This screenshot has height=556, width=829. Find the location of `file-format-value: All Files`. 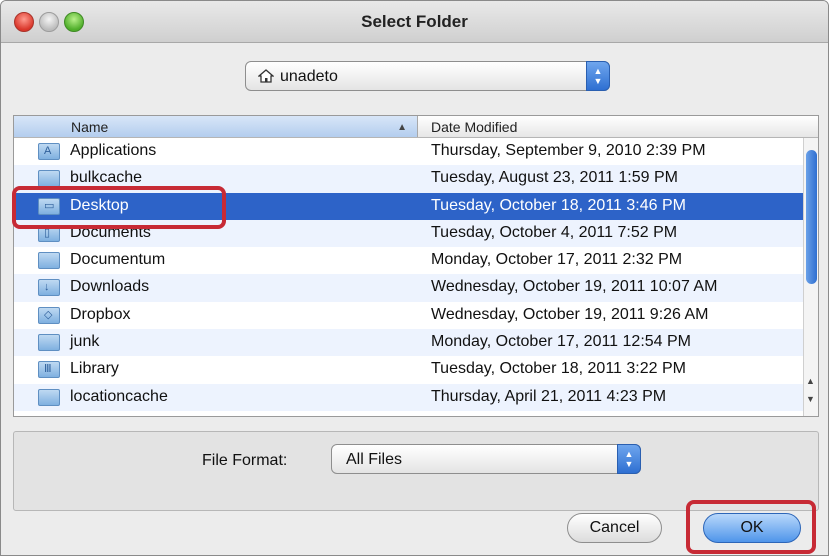

file-format-value: All Files is located at coordinates (374, 459).